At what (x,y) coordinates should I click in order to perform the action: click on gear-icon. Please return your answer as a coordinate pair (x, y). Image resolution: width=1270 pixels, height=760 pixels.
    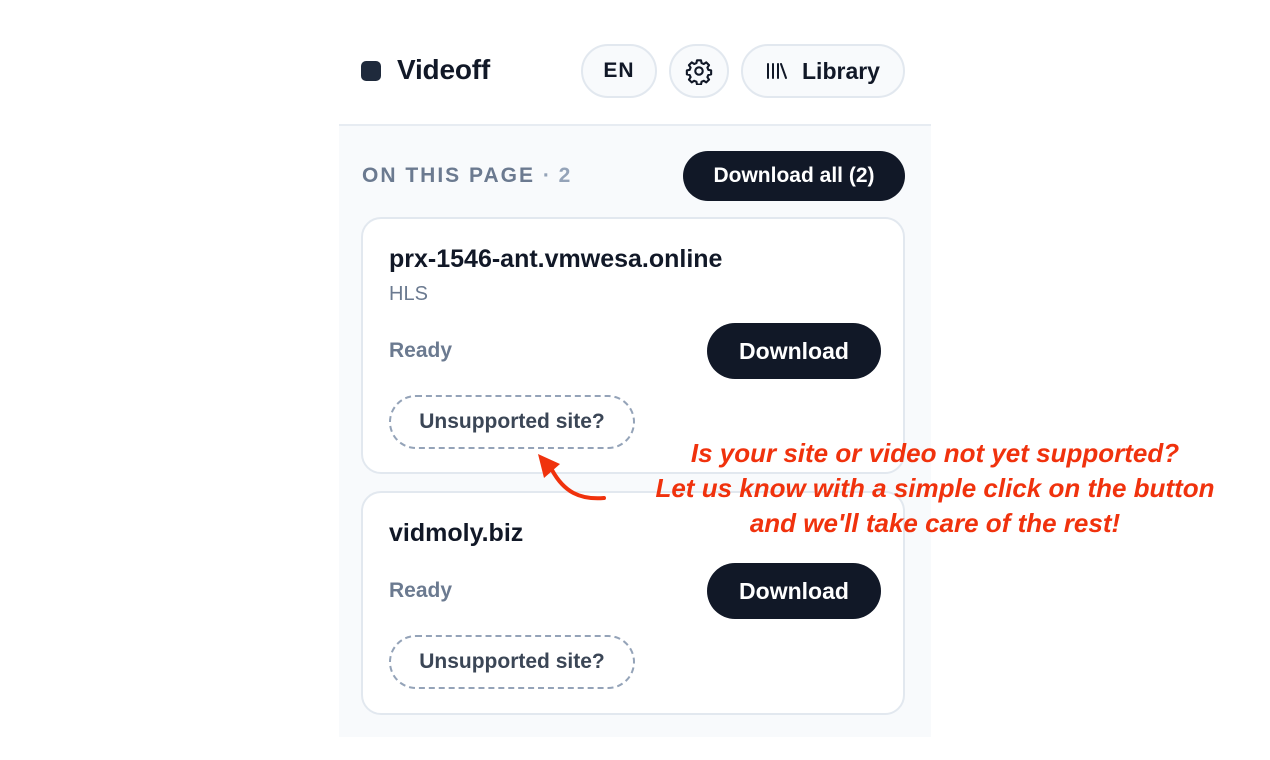
    Looking at the image, I should click on (699, 71).